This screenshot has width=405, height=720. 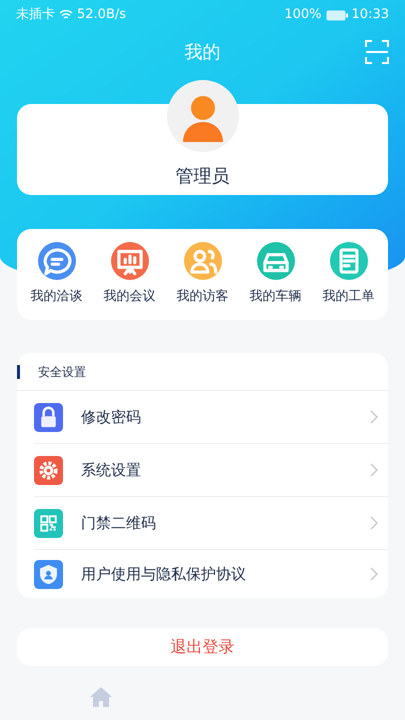 I want to click on shortcut-item: 我的洽谈, so click(x=56, y=274).